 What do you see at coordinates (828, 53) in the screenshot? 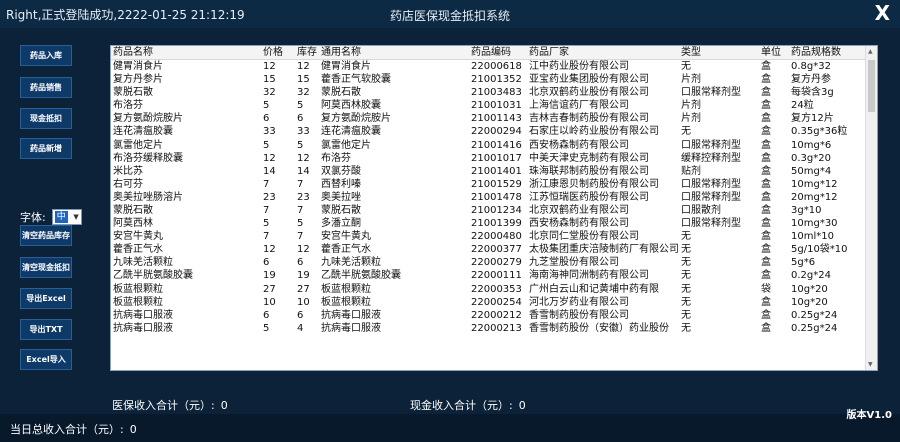
I see `column-header: 药品规格数` at bounding box center [828, 53].